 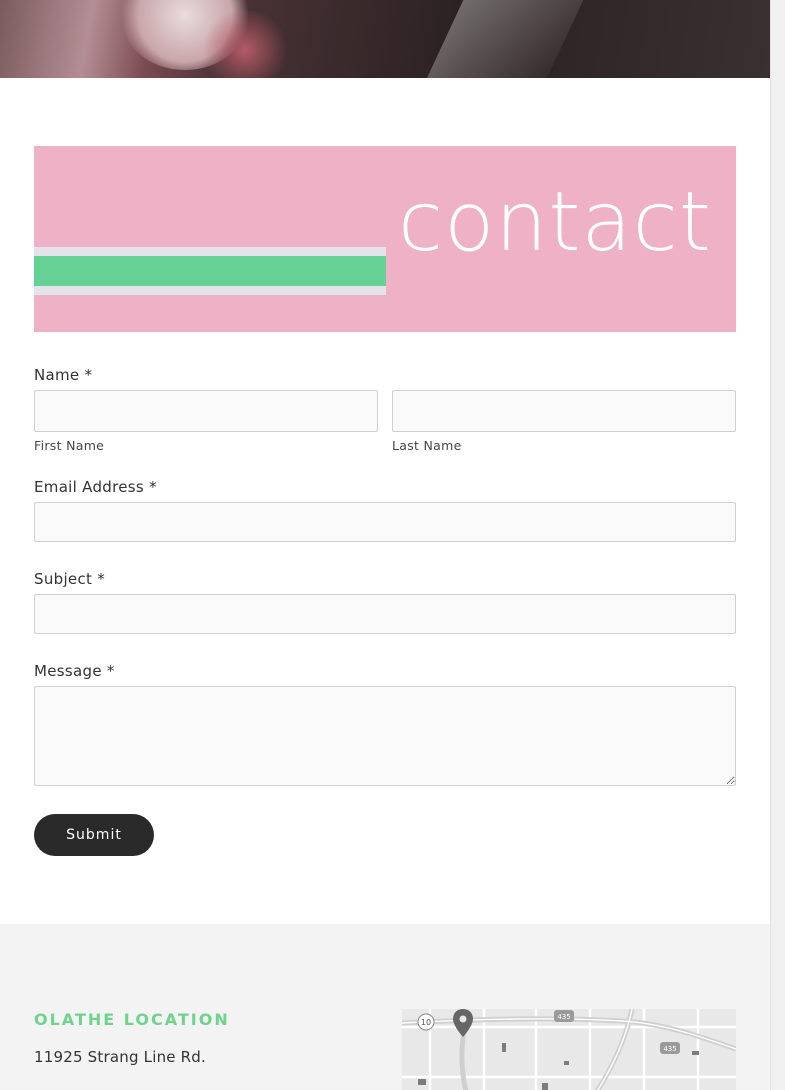 I want to click on banner-word: contact, so click(x=555, y=222).